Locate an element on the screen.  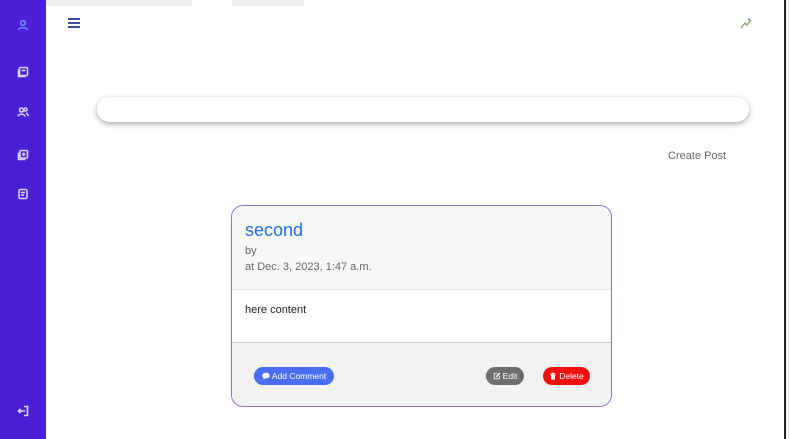
add-comment-button: Add Comment is located at coordinates (294, 376).